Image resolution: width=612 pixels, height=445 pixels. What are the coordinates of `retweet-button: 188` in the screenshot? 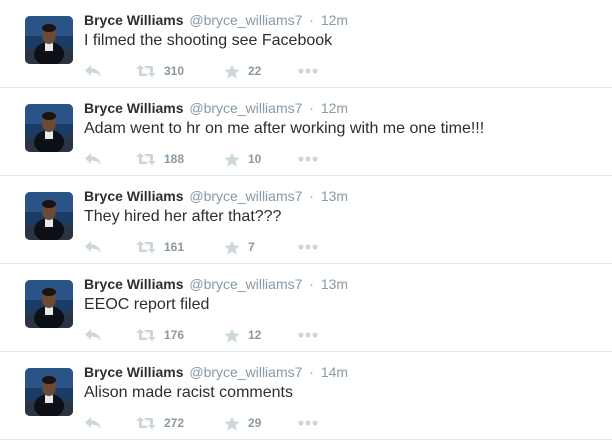 It's located at (160, 159).